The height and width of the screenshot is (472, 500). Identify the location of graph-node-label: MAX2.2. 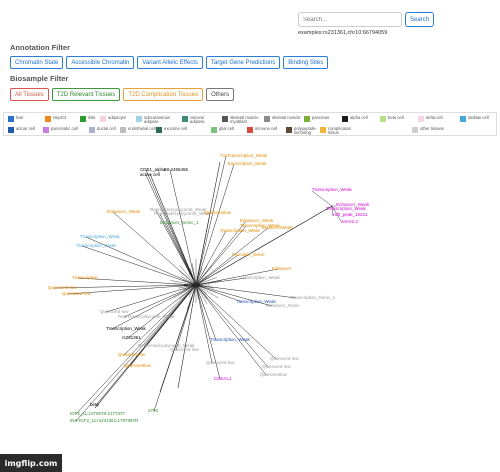
(350, 221).